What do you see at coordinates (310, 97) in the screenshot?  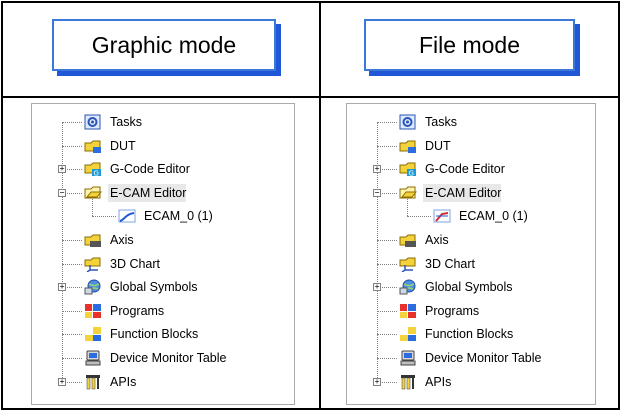 I see `row-divider` at bounding box center [310, 97].